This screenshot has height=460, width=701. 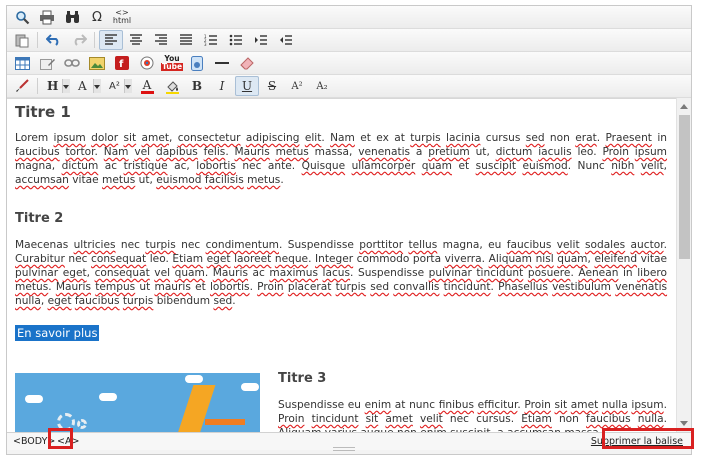 What do you see at coordinates (115, 287) in the screenshot?
I see `misspelled-word: tempus` at bounding box center [115, 287].